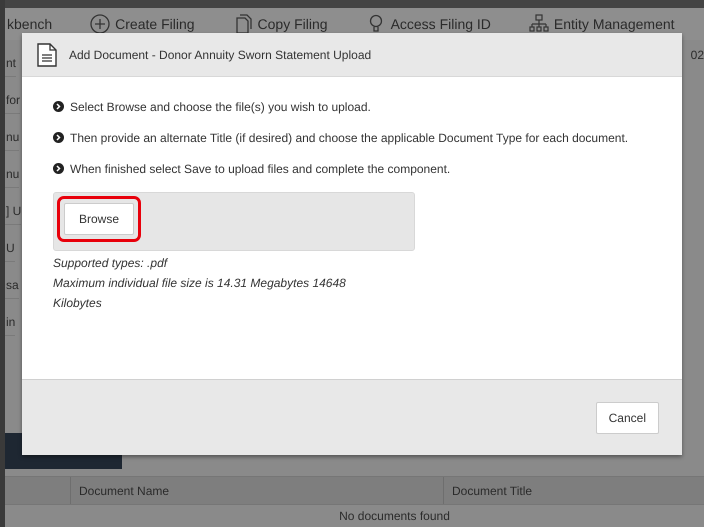 Image resolution: width=704 pixels, height=527 pixels. I want to click on cancel-button: Cancel, so click(627, 418).